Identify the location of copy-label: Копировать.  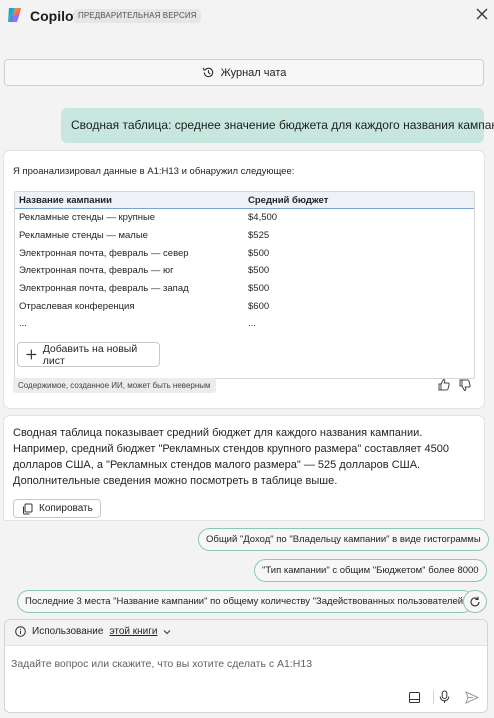
(66, 508).